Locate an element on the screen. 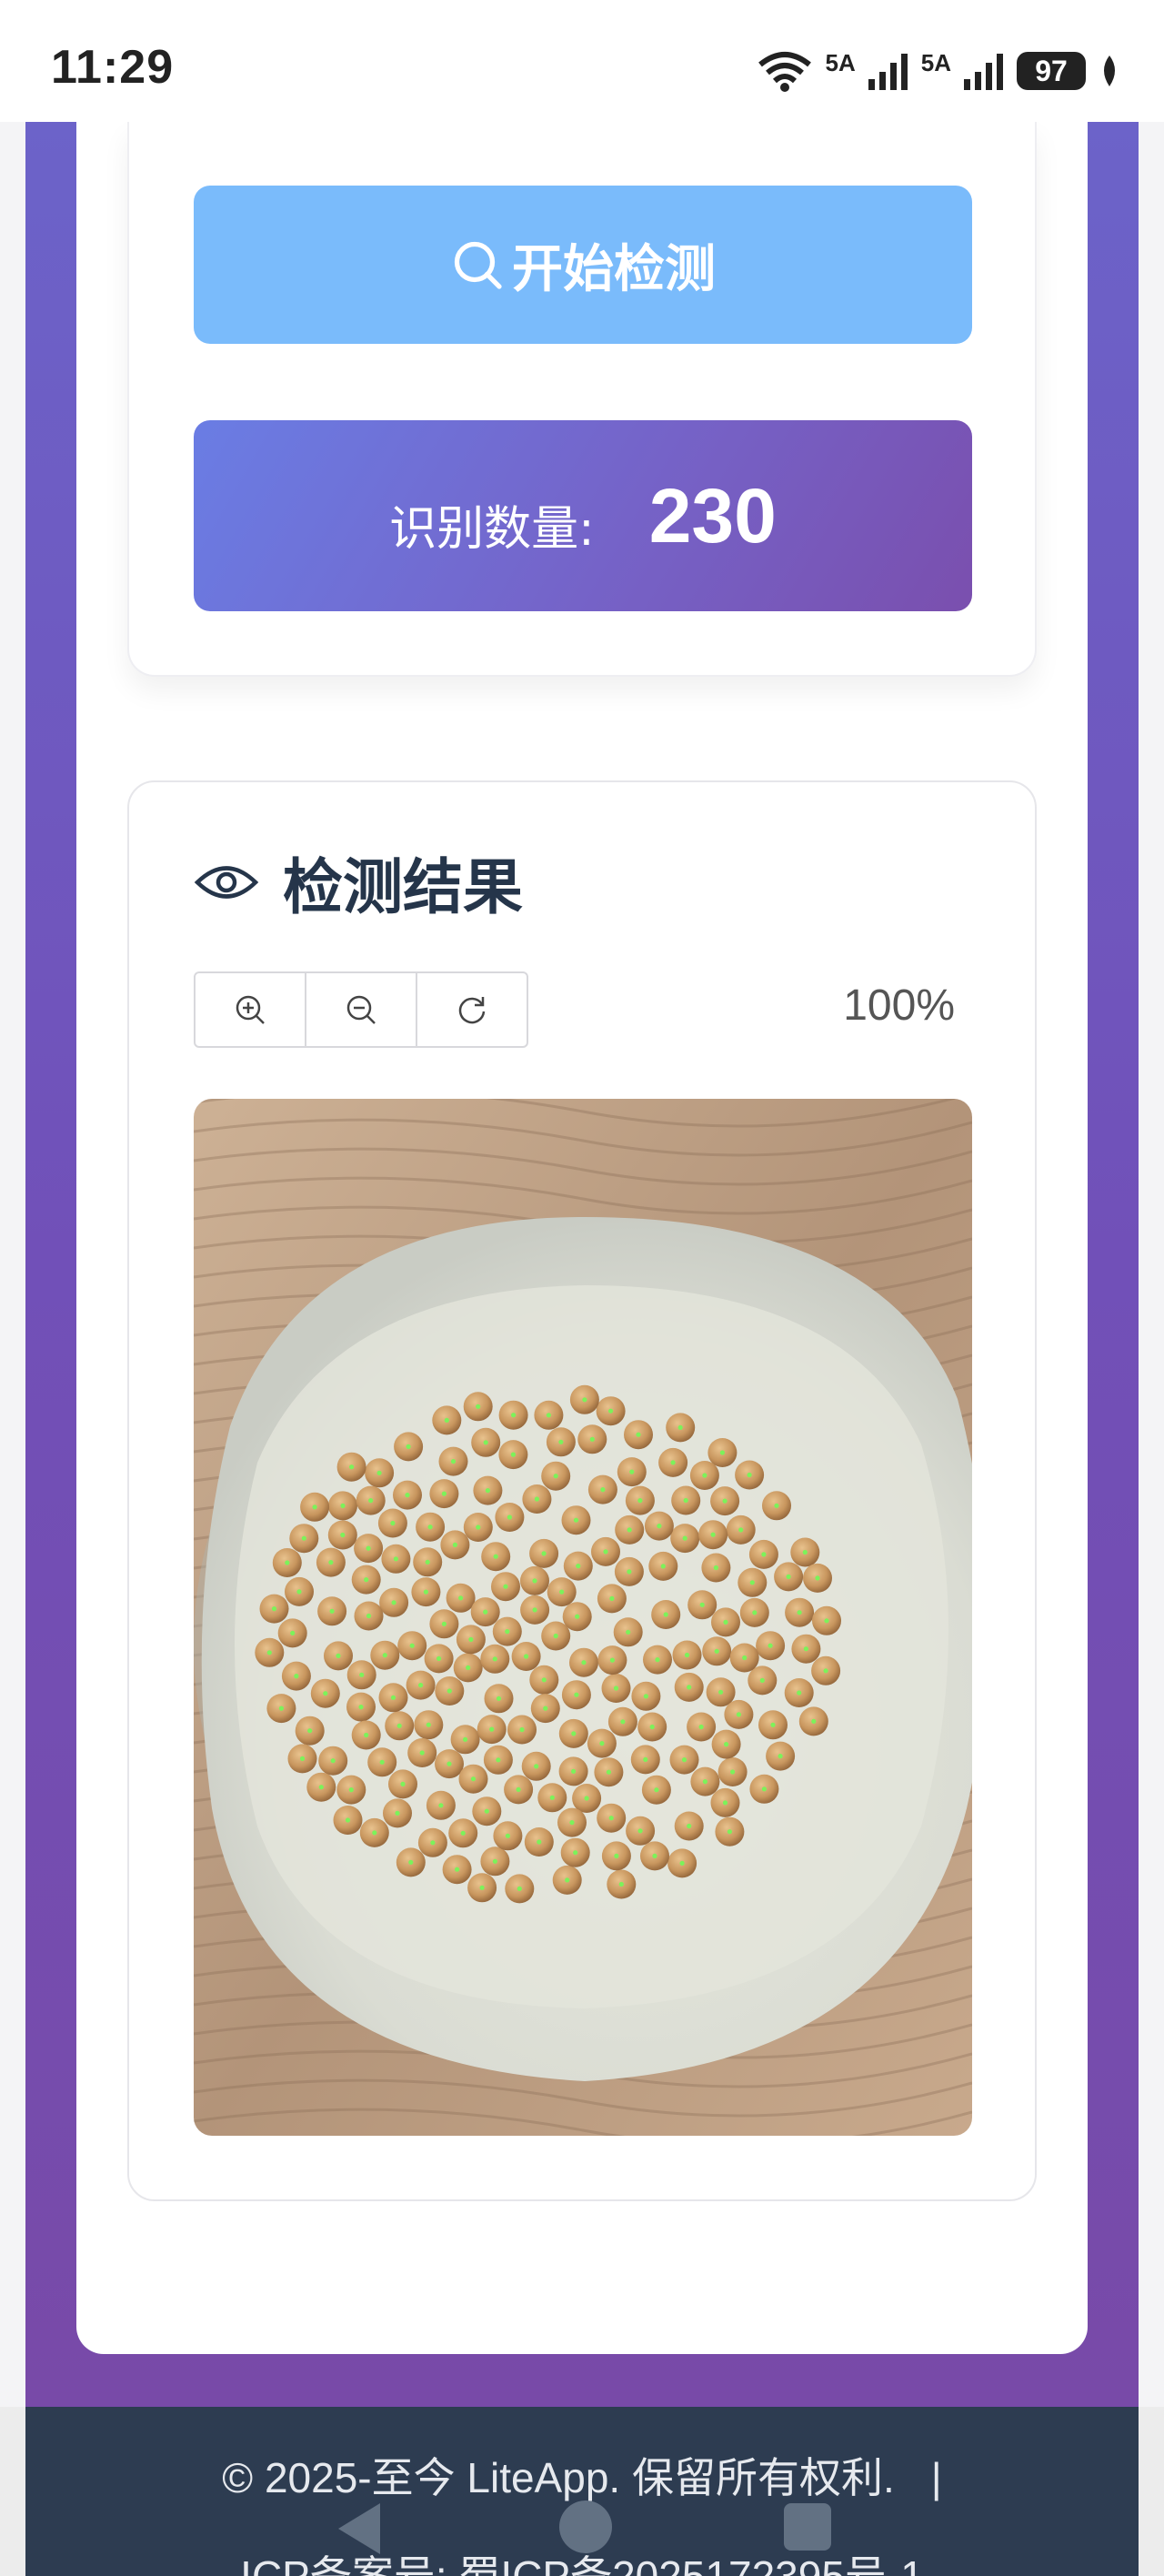 The image size is (1164, 2576). footer-copyright-line: © 2025-至今 LiteApp. 保留所有权利. | is located at coordinates (582, 2475).